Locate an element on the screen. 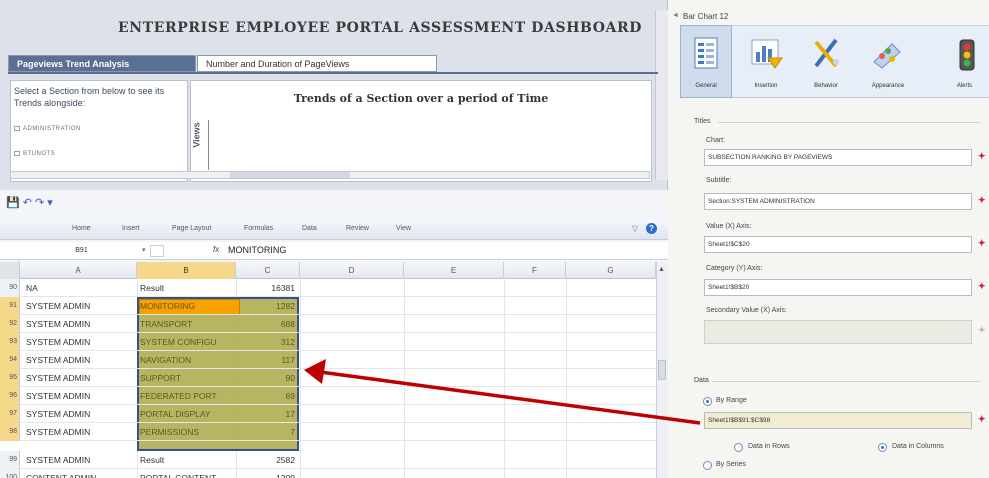 This screenshot has height=478, width=989. table-row: 90 NA Result 16381 is located at coordinates (334, 288).